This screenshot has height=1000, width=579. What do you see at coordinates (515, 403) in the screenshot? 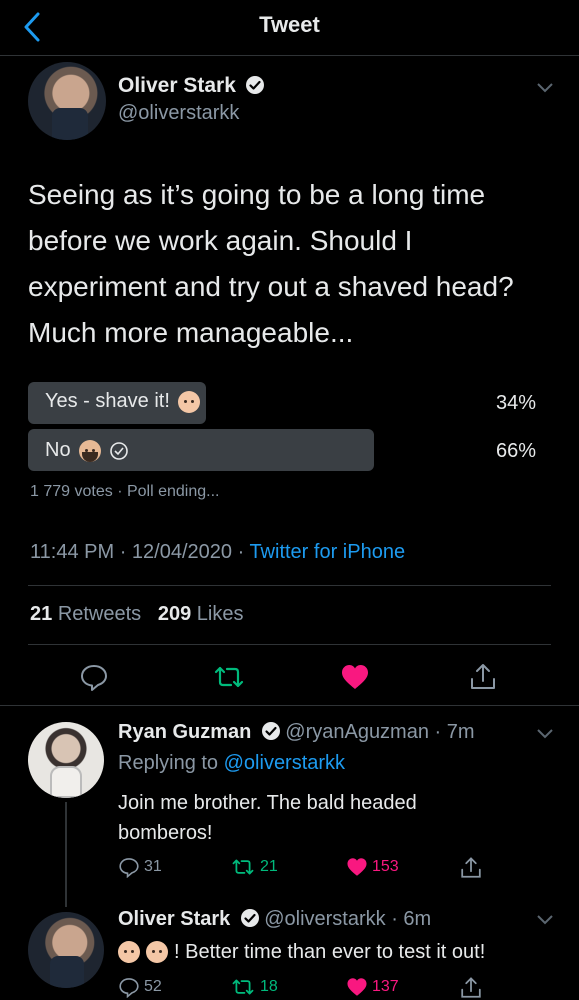
I see `poll-percent-yes: 34%` at bounding box center [515, 403].